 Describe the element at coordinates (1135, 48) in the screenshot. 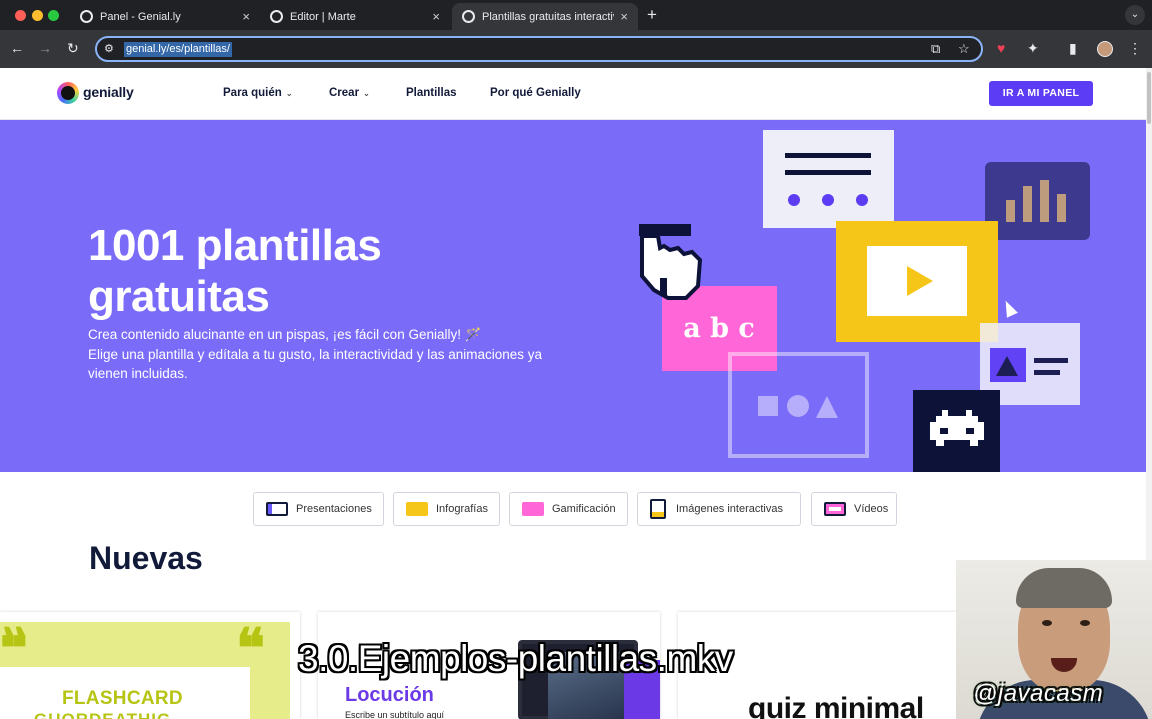

I see `browser-menu-icon: ⋮` at that location.